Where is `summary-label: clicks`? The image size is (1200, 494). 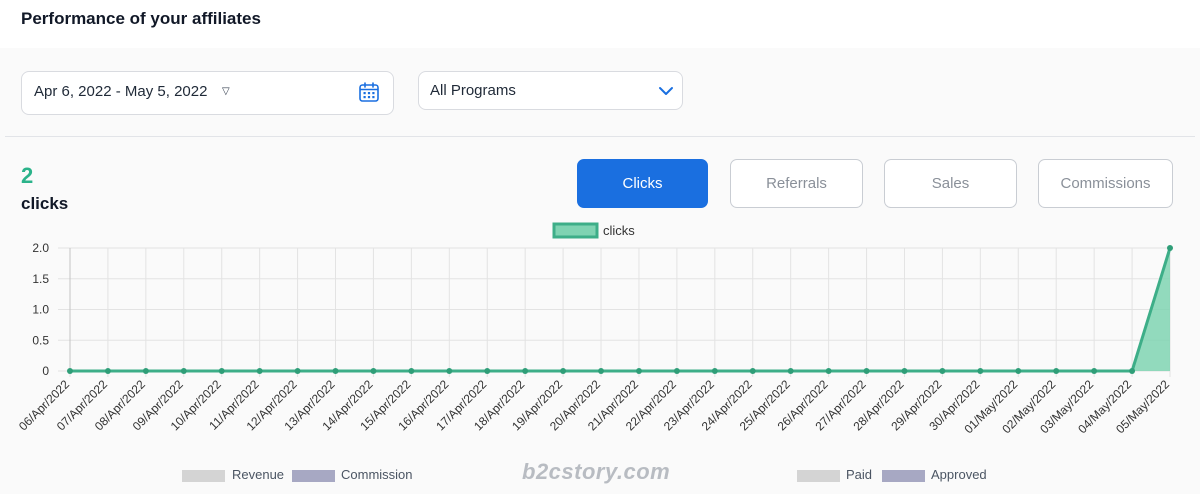
summary-label: clicks is located at coordinates (45, 203).